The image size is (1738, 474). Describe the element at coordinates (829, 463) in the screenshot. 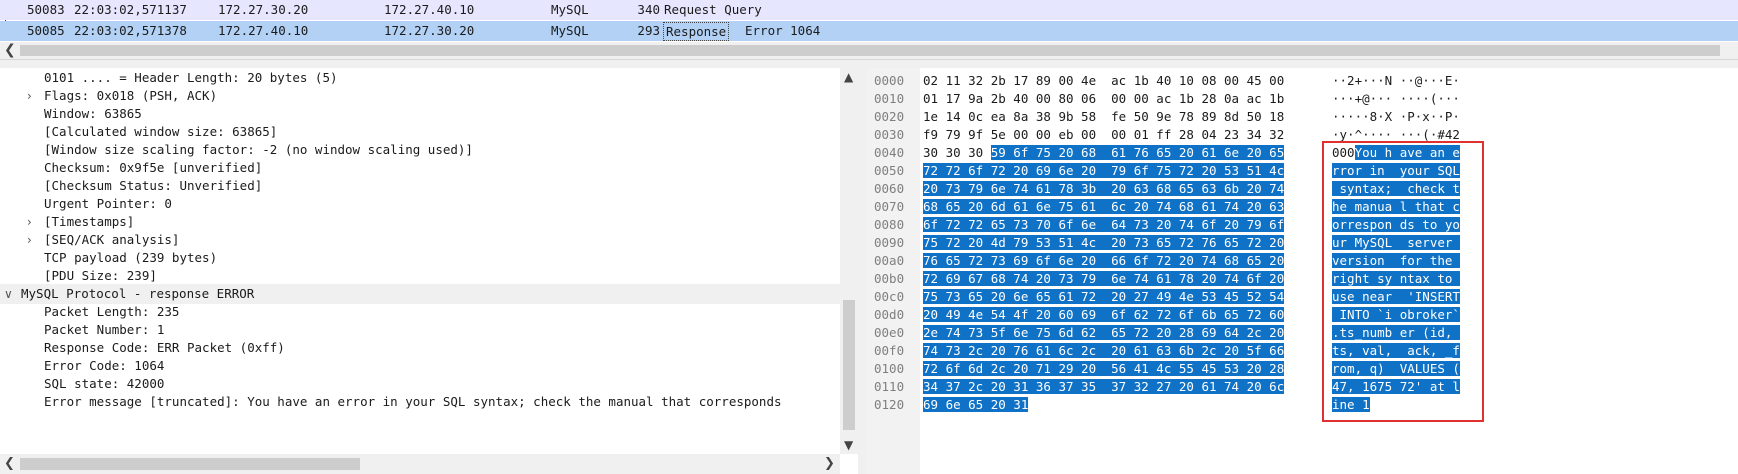

I see `scroll-right-icon: ❯` at that location.